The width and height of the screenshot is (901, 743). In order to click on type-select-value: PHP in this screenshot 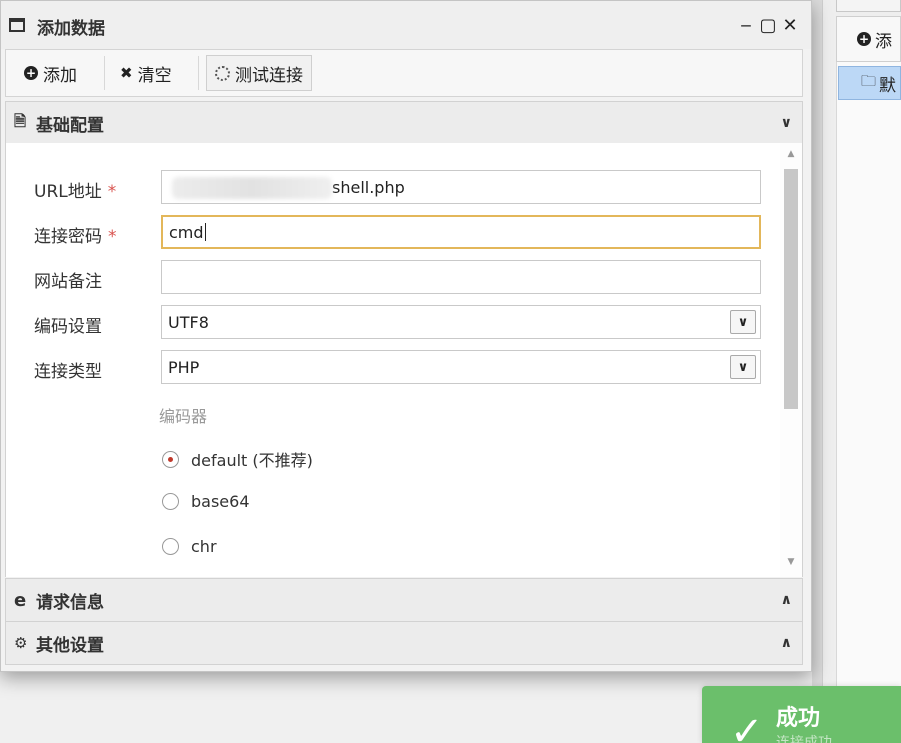, I will do `click(184, 367)`.